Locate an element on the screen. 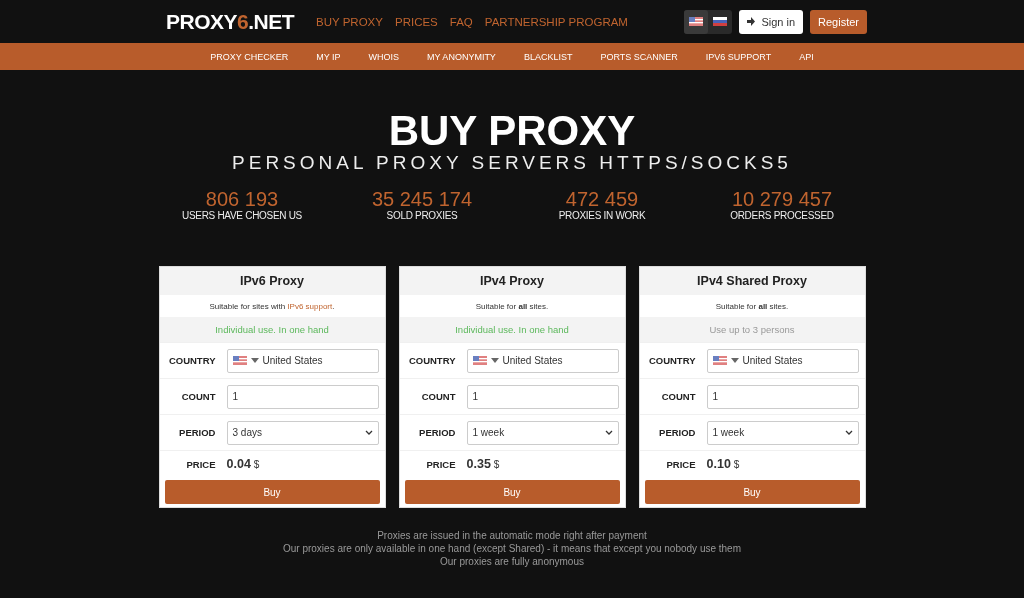 The height and width of the screenshot is (598, 1024). register-button: Register is located at coordinates (838, 21).